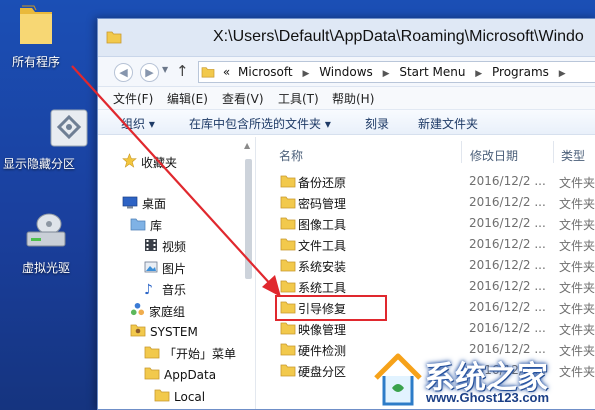 This screenshot has width=595, height=410. What do you see at coordinates (144, 203) in the screenshot?
I see `nav-item-desktop: 桌面` at bounding box center [144, 203].